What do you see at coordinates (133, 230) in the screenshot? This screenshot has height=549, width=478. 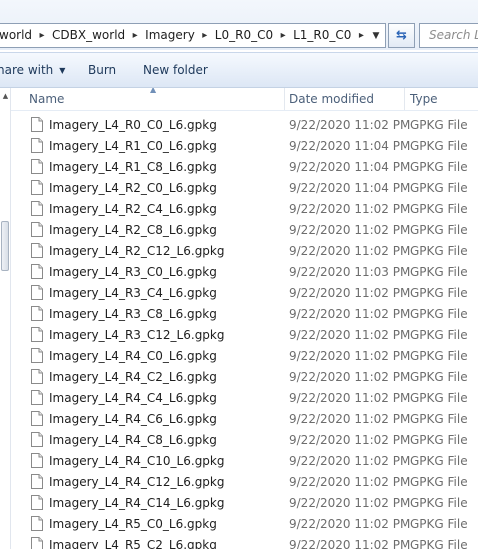 I see `file-name: Imagery_L4_R2_C8_L6.gpkg` at bounding box center [133, 230].